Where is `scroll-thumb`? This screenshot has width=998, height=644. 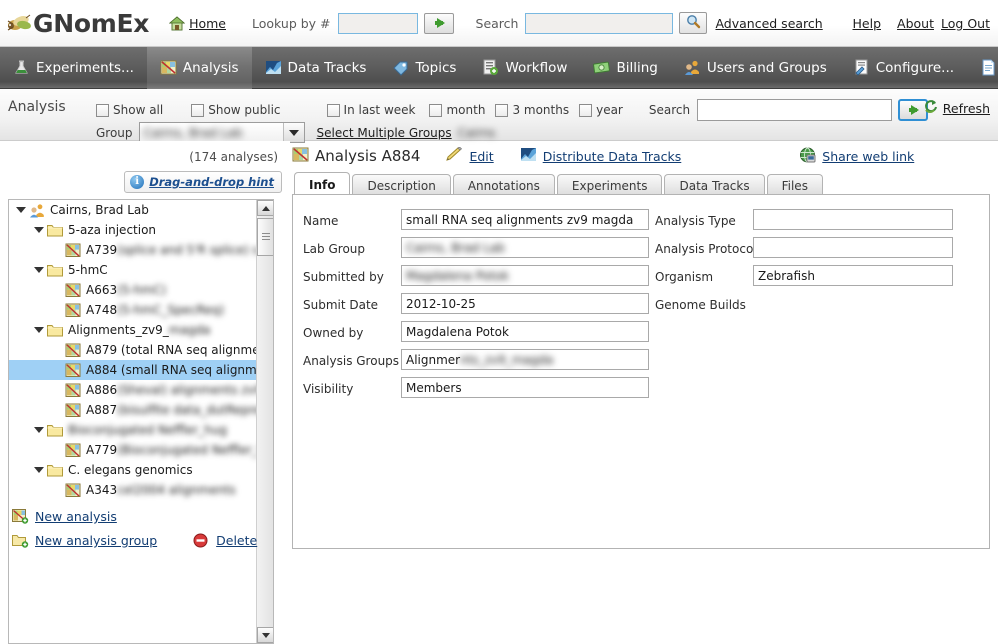
scroll-thumb is located at coordinates (265, 237).